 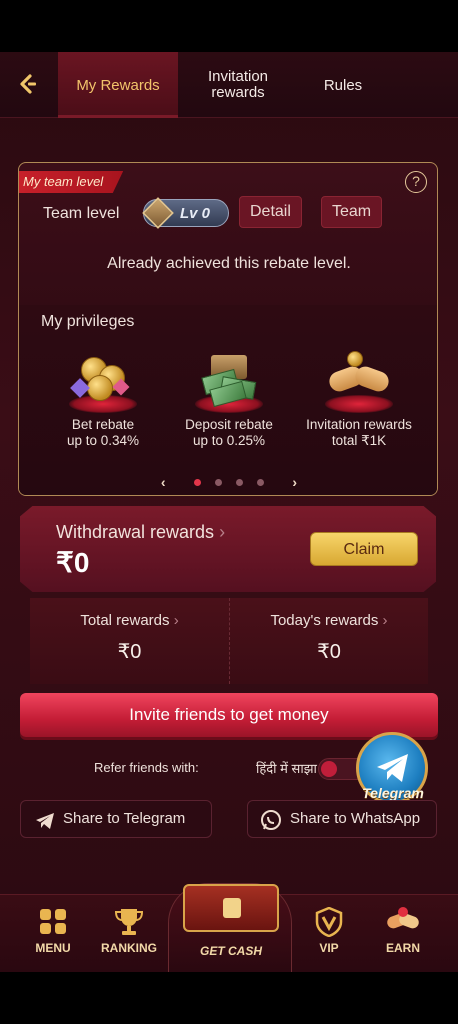 I want to click on nav-vip: VIP, so click(x=329, y=930).